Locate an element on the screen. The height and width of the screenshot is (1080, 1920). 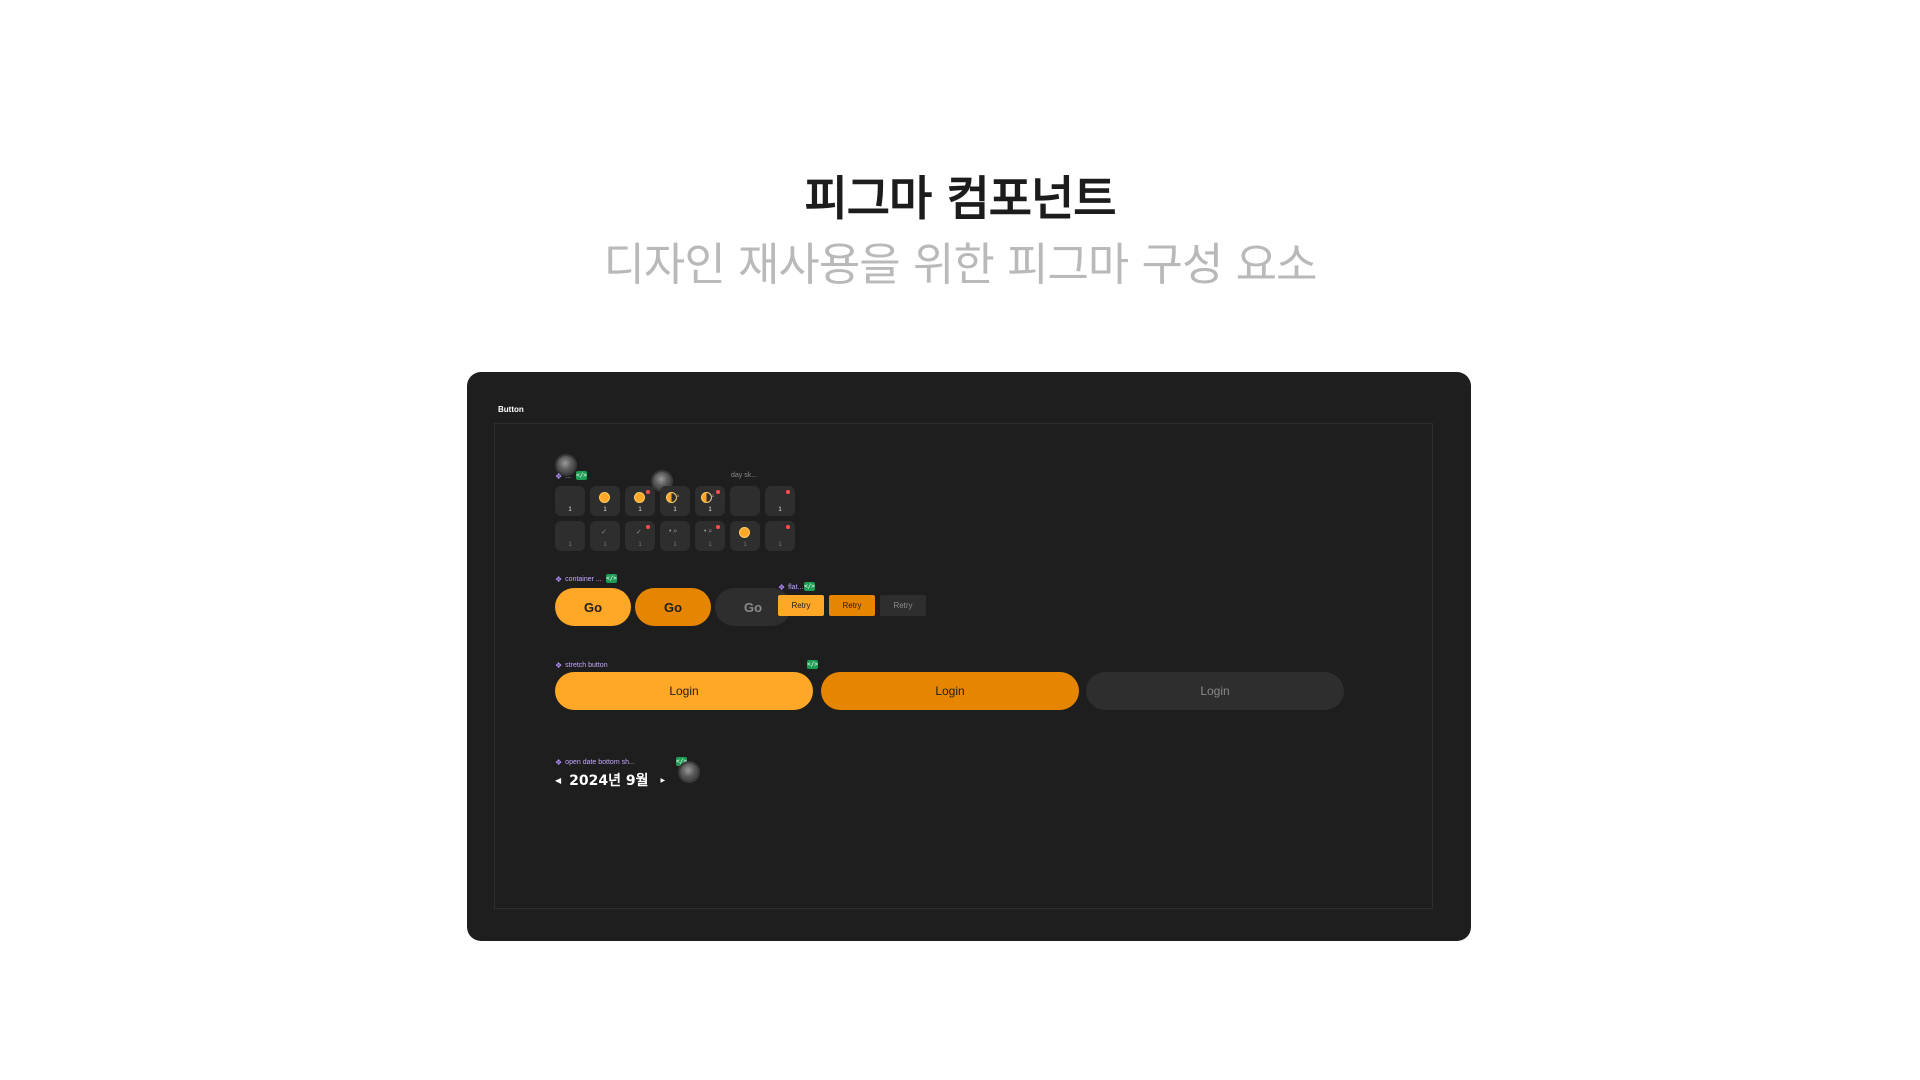
retry-button-disabled: Retry is located at coordinates (903, 605).